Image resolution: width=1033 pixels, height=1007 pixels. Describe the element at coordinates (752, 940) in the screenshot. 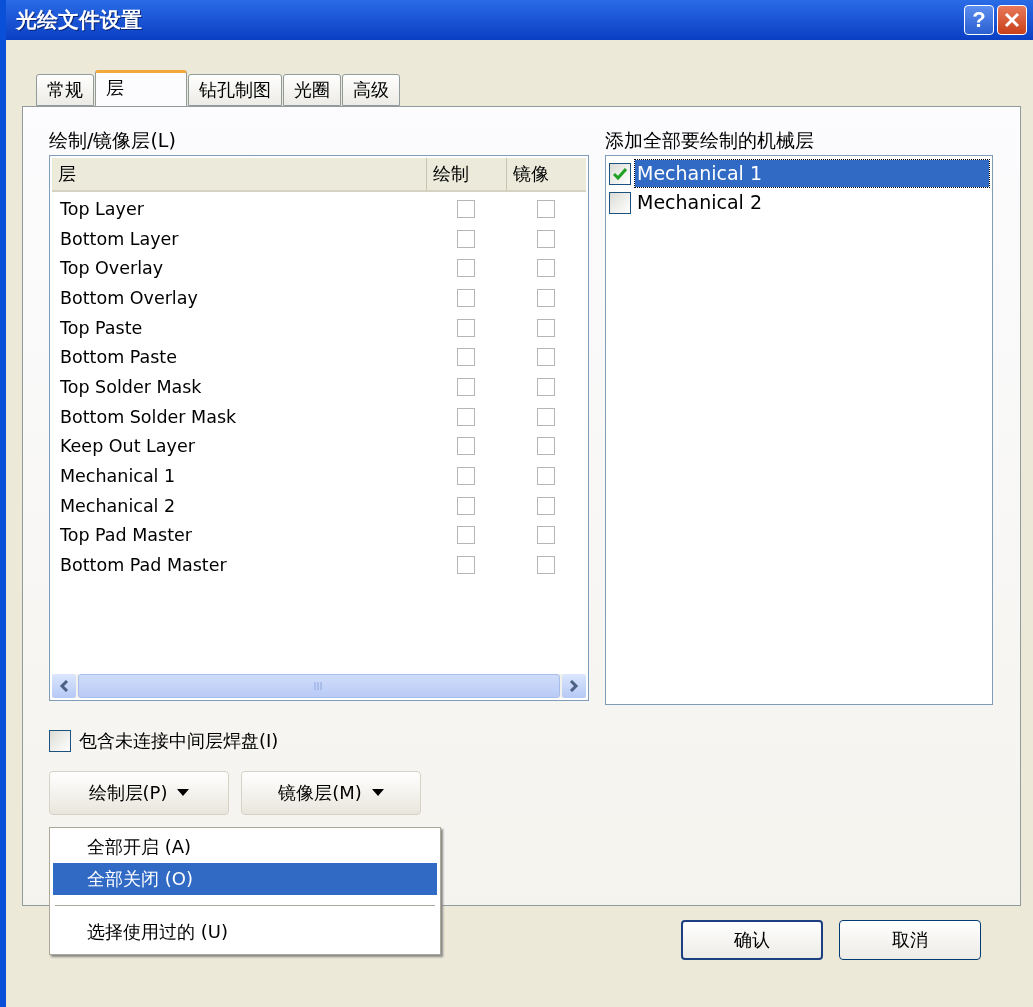

I see `ok-button: 确认` at that location.